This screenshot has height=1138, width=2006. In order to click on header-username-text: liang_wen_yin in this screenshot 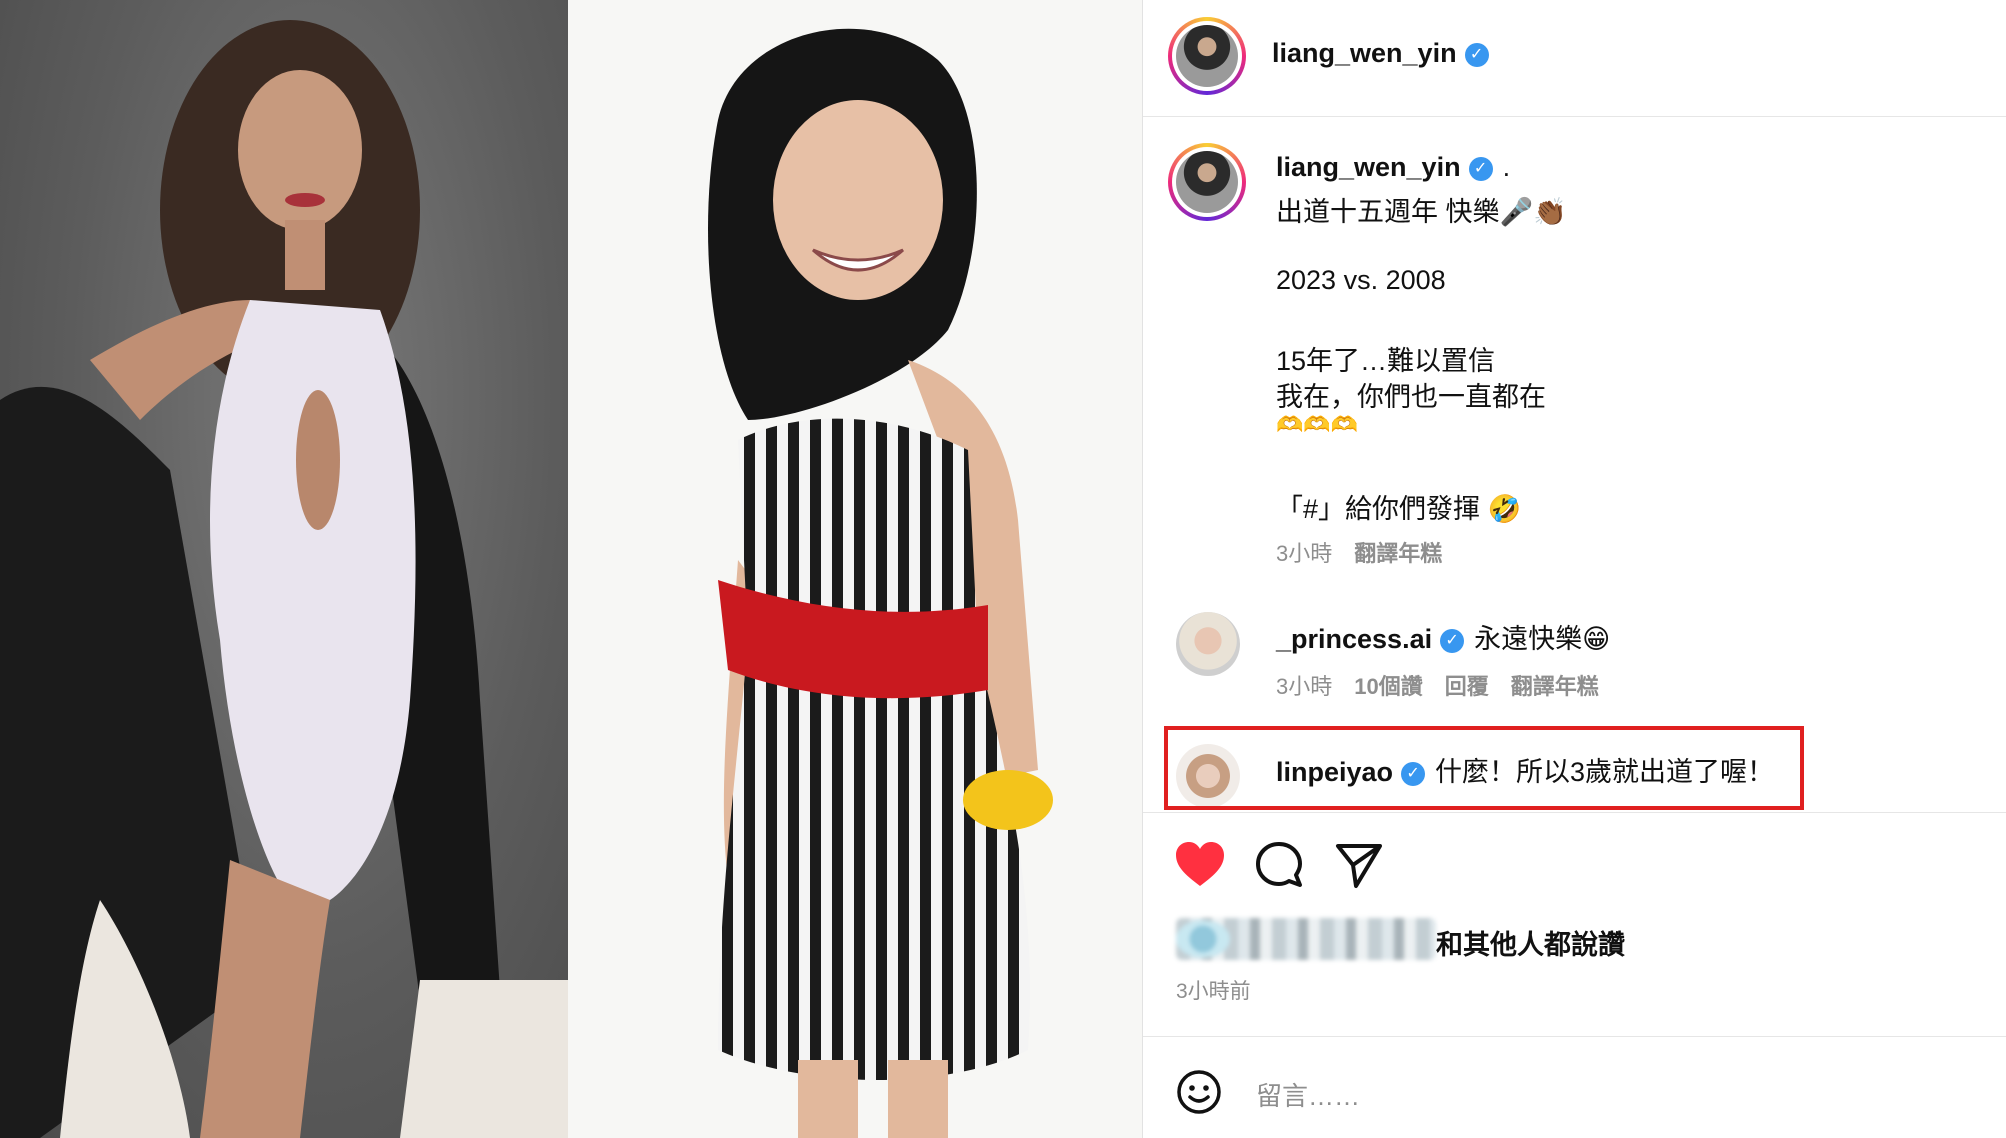, I will do `click(1364, 53)`.